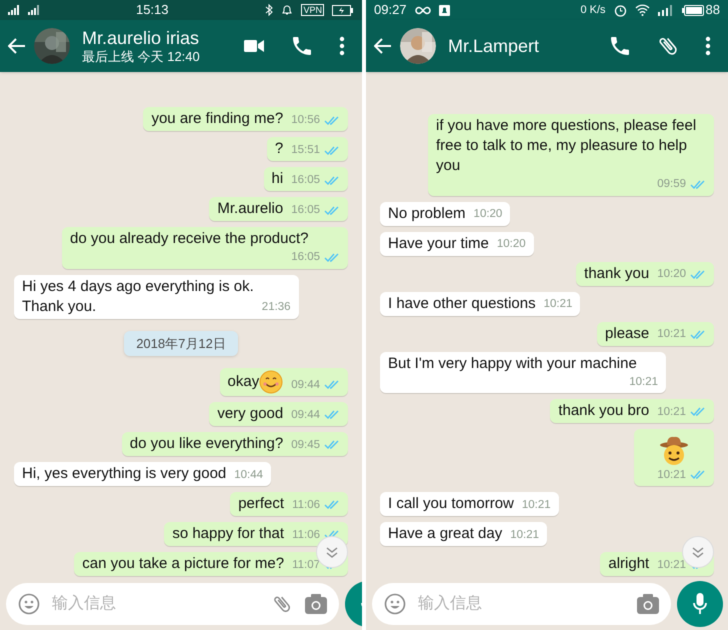 The width and height of the screenshot is (728, 630). I want to click on battery-percent: 88, so click(713, 10).